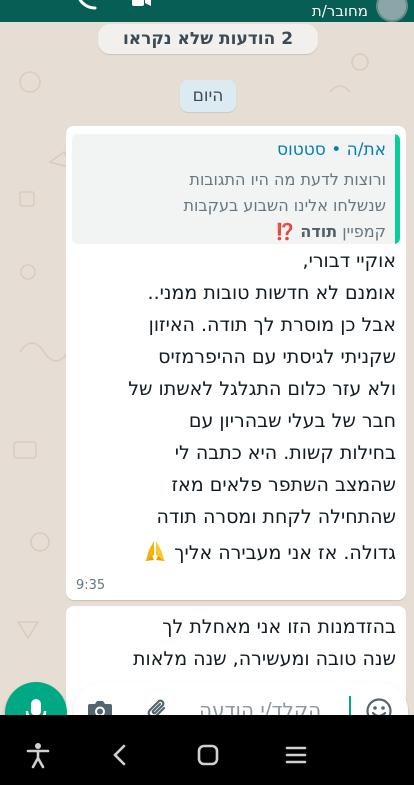 The width and height of the screenshot is (414, 785). Describe the element at coordinates (207, 11) in the screenshot. I see `chat-header: מחובר/ת` at that location.